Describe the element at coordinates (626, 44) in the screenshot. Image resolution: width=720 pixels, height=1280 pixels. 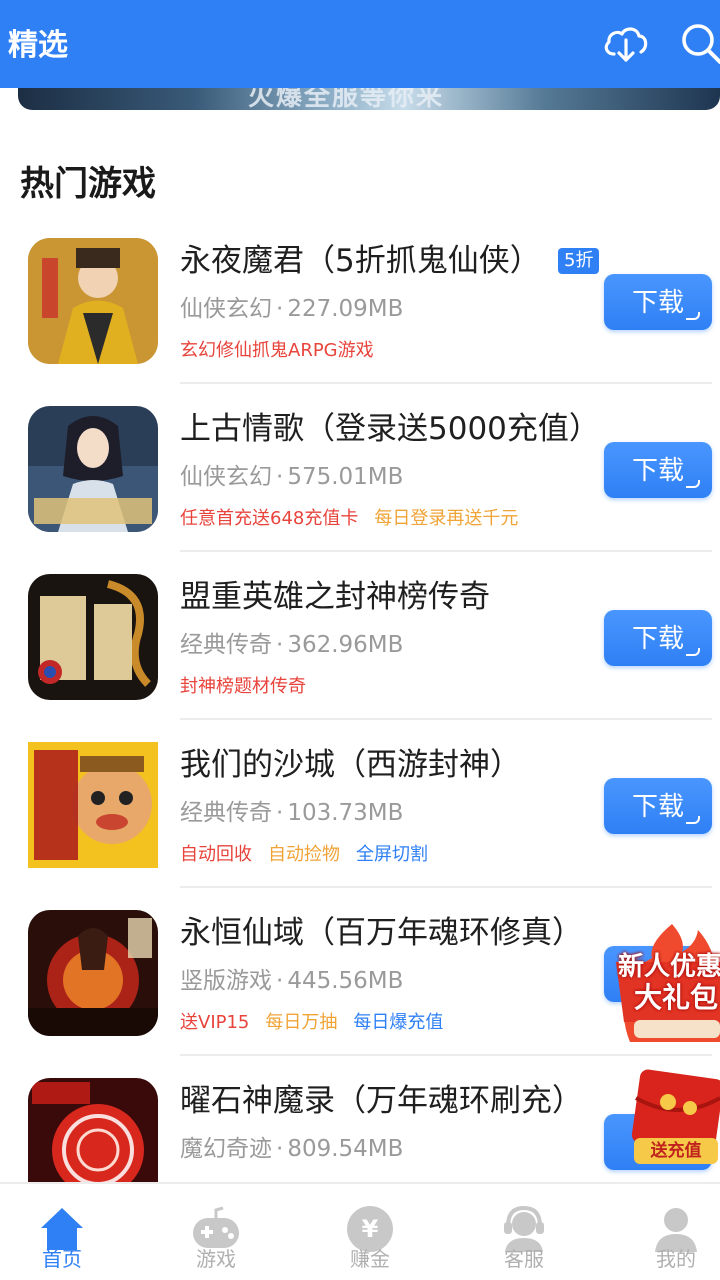
I see `cloud-download-icon` at that location.